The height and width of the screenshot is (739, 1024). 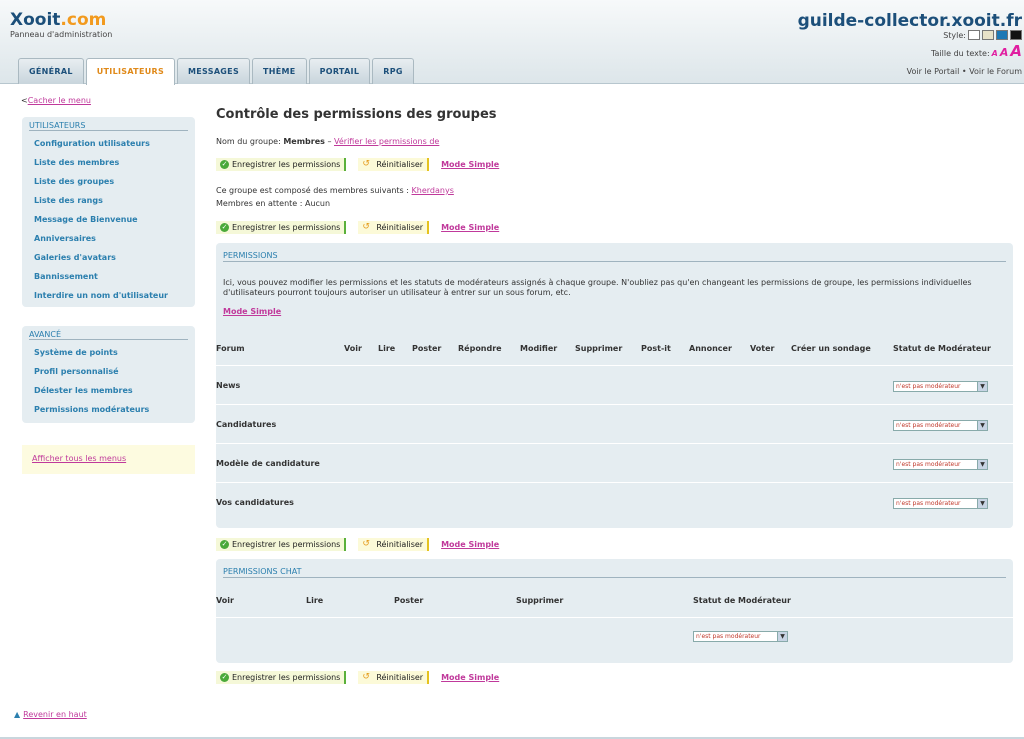 I want to click on chat-col-poster: Poster, so click(x=409, y=600).